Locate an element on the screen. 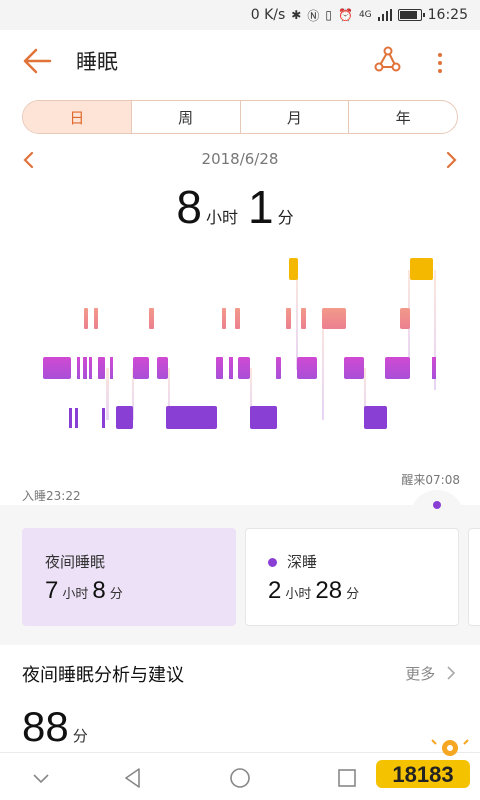  square-recents-icon is located at coordinates (347, 778).